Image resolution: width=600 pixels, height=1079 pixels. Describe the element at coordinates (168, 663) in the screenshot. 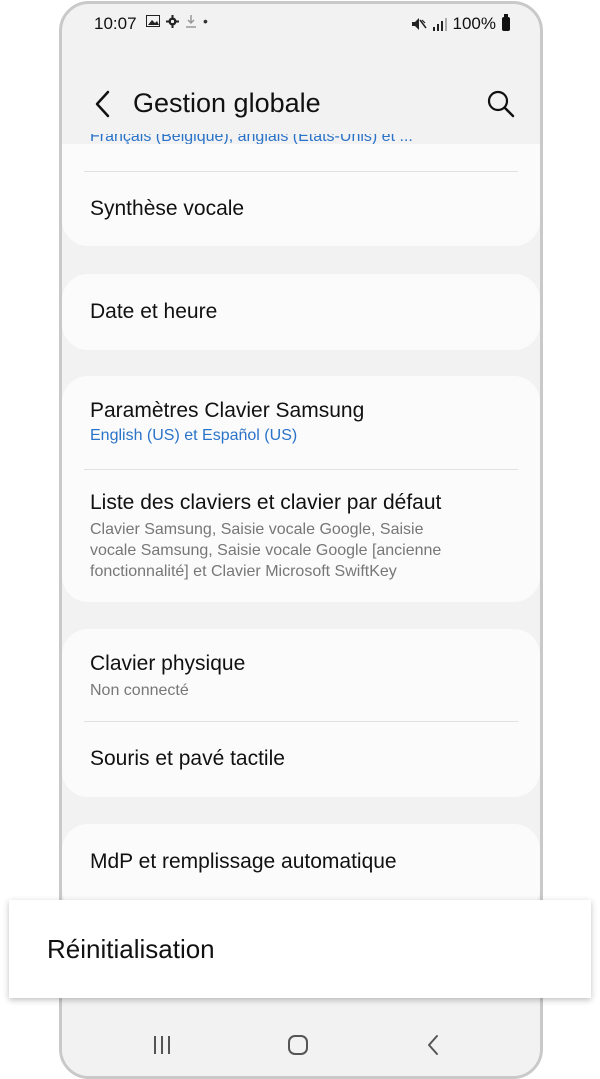

I see `clavier-physique-label: Clavier physique` at that location.